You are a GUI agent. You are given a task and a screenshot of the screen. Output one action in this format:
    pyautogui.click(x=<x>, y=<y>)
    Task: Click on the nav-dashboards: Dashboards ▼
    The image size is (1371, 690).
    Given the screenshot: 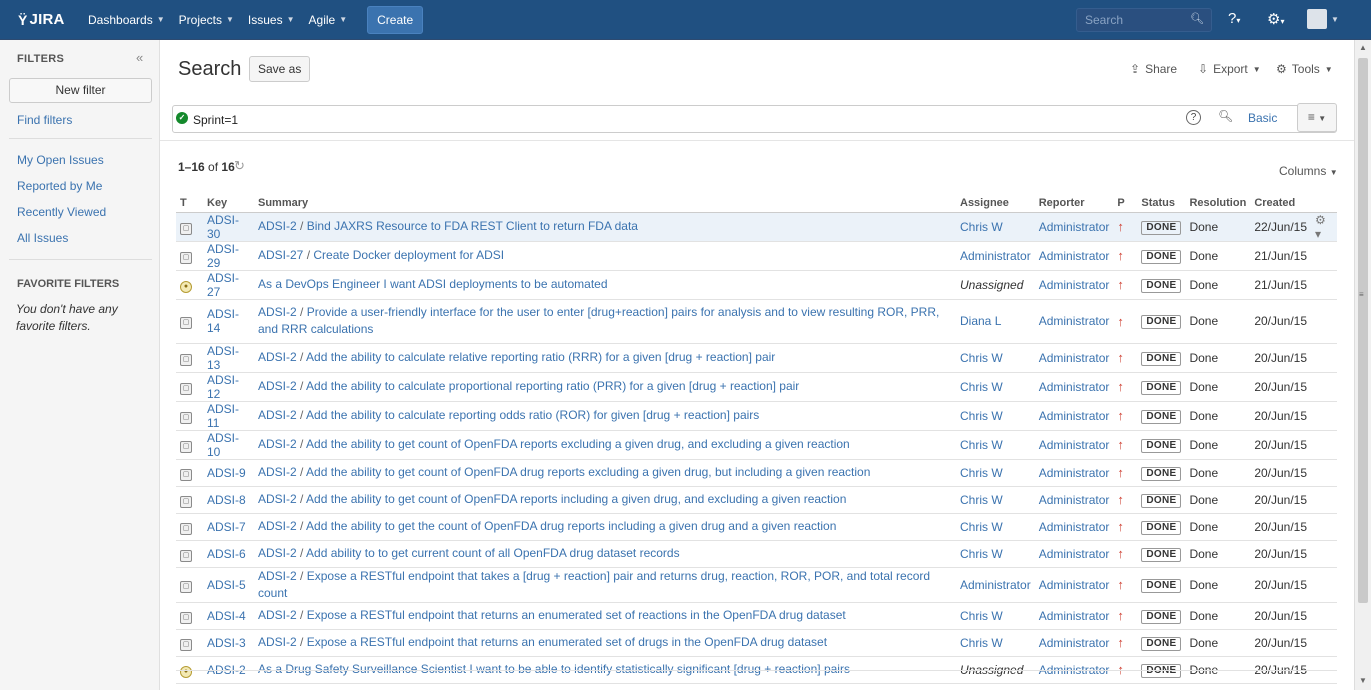 What is the action you would take?
    pyautogui.click(x=126, y=20)
    